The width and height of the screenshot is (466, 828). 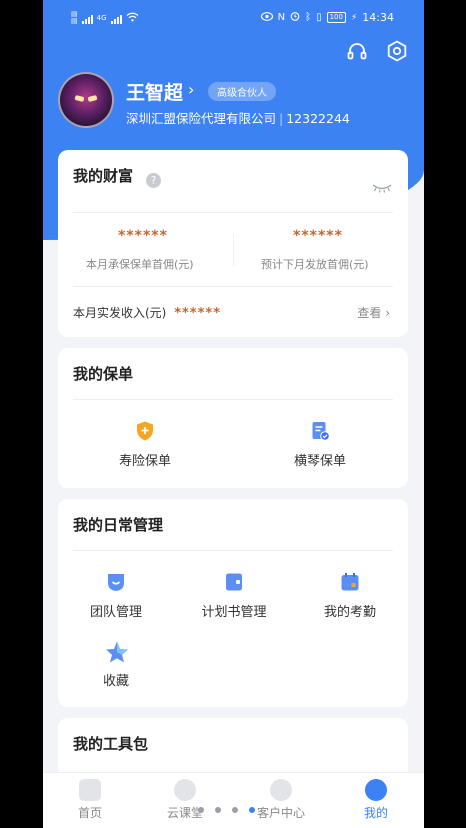 I want to click on view-label: 查看, so click(x=369, y=313).